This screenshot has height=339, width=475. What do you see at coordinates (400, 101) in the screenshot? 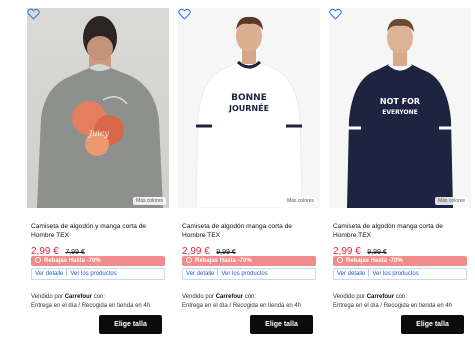
I see `shirt-print-line-1: NOT FOR` at bounding box center [400, 101].